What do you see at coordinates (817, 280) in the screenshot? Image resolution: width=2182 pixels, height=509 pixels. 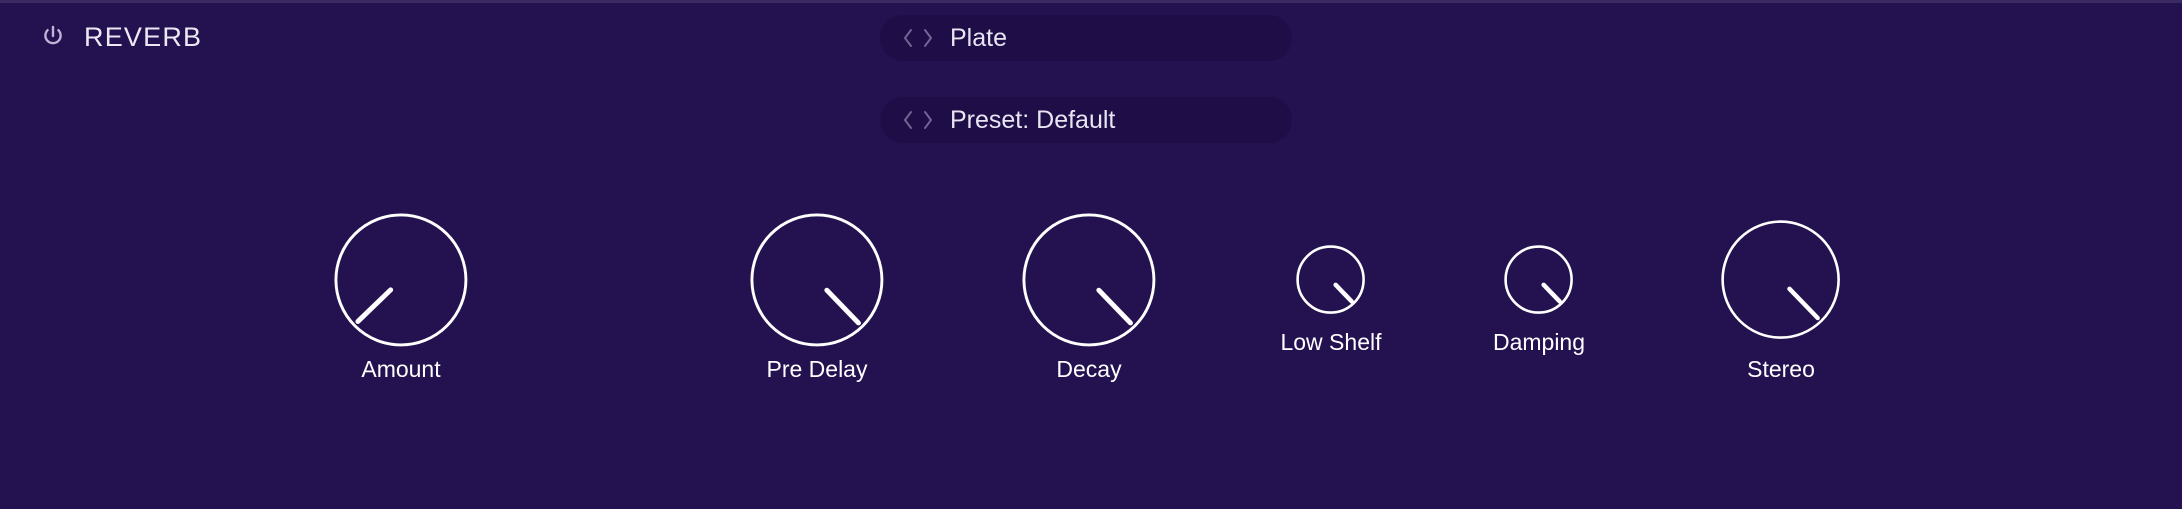 I see `knob-dial-pre-delay` at bounding box center [817, 280].